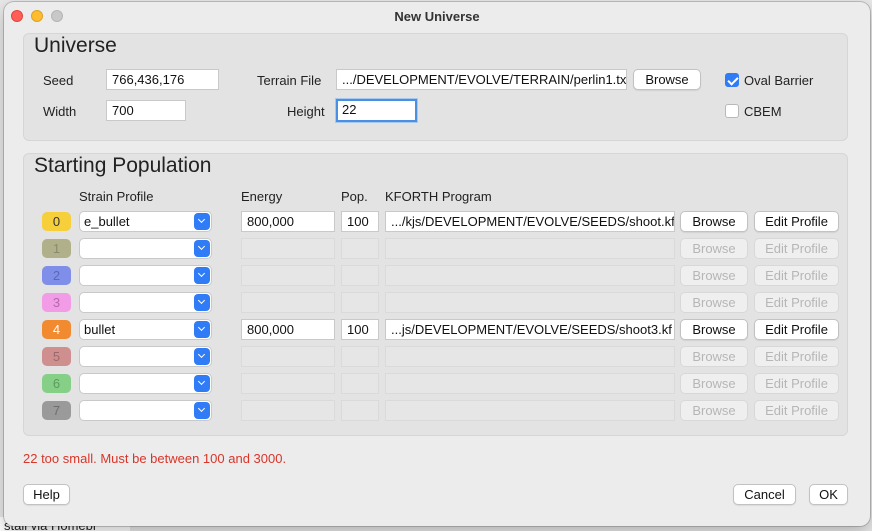  What do you see at coordinates (732, 80) in the screenshot?
I see `oval-barrier-checkbox` at bounding box center [732, 80].